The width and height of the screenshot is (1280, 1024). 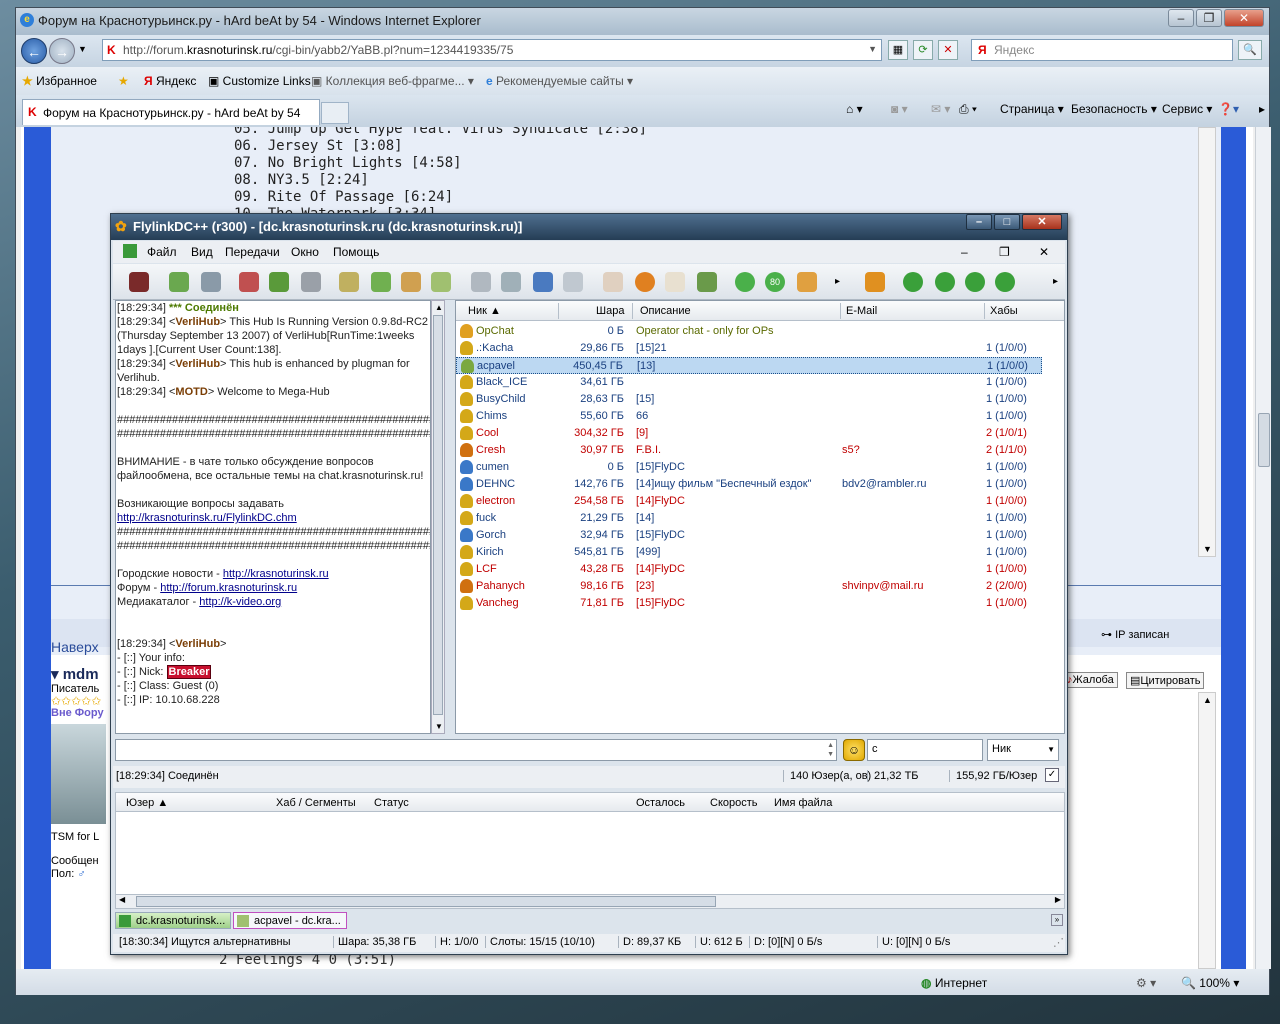 What do you see at coordinates (1007, 222) in the screenshot?
I see `fly-maximize-button: □` at bounding box center [1007, 222].